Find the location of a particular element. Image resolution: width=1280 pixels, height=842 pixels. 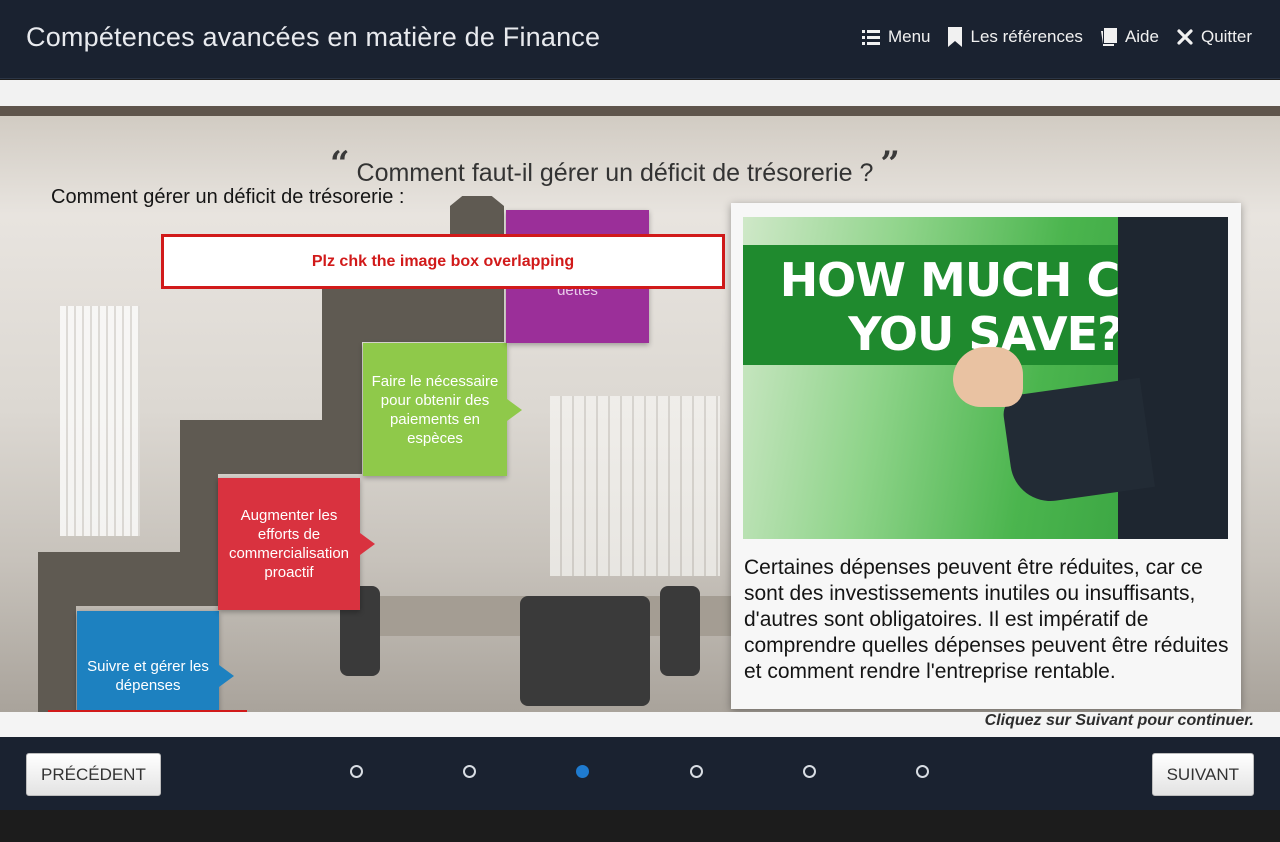

list-icon is located at coordinates (870, 37).